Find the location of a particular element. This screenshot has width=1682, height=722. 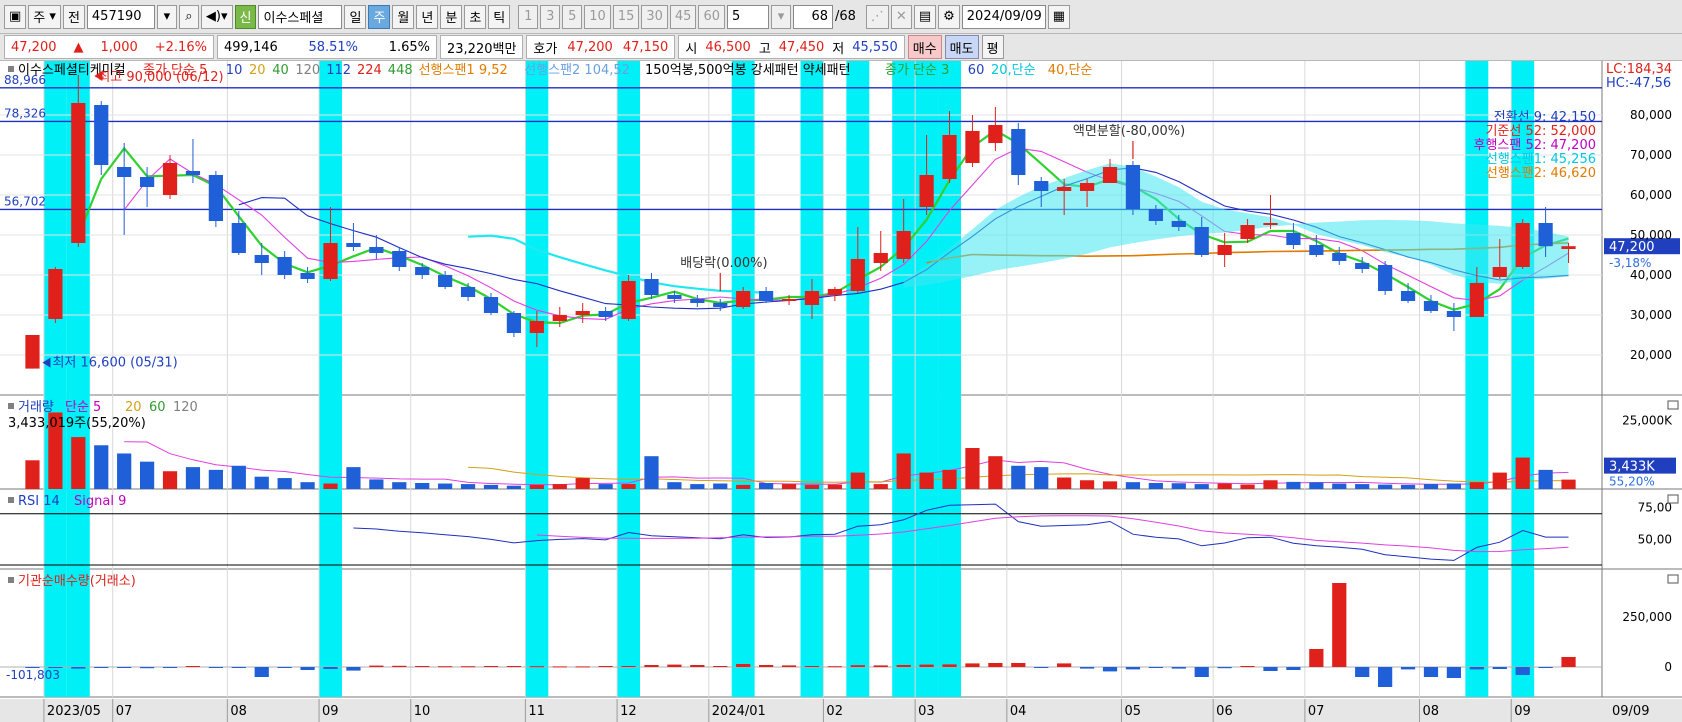

x-axis-label: 04 is located at coordinates (1018, 711).